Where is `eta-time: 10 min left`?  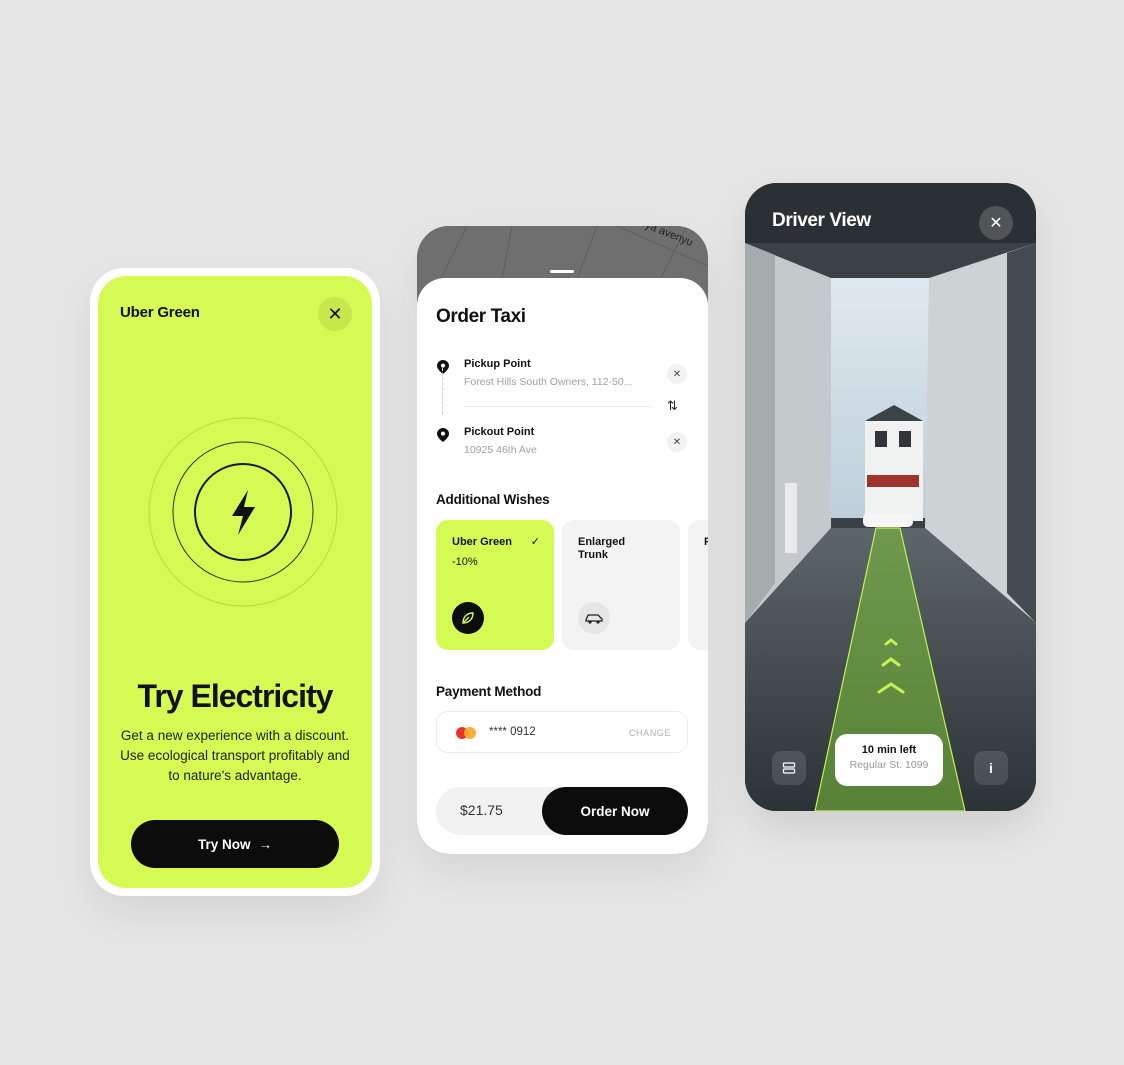 eta-time: 10 min left is located at coordinates (889, 750).